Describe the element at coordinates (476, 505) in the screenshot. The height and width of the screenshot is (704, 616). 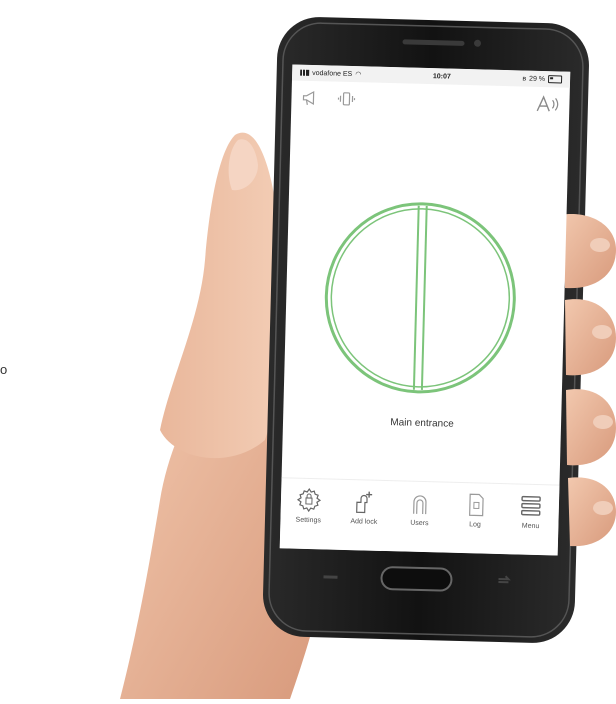
I see `log-icon` at that location.